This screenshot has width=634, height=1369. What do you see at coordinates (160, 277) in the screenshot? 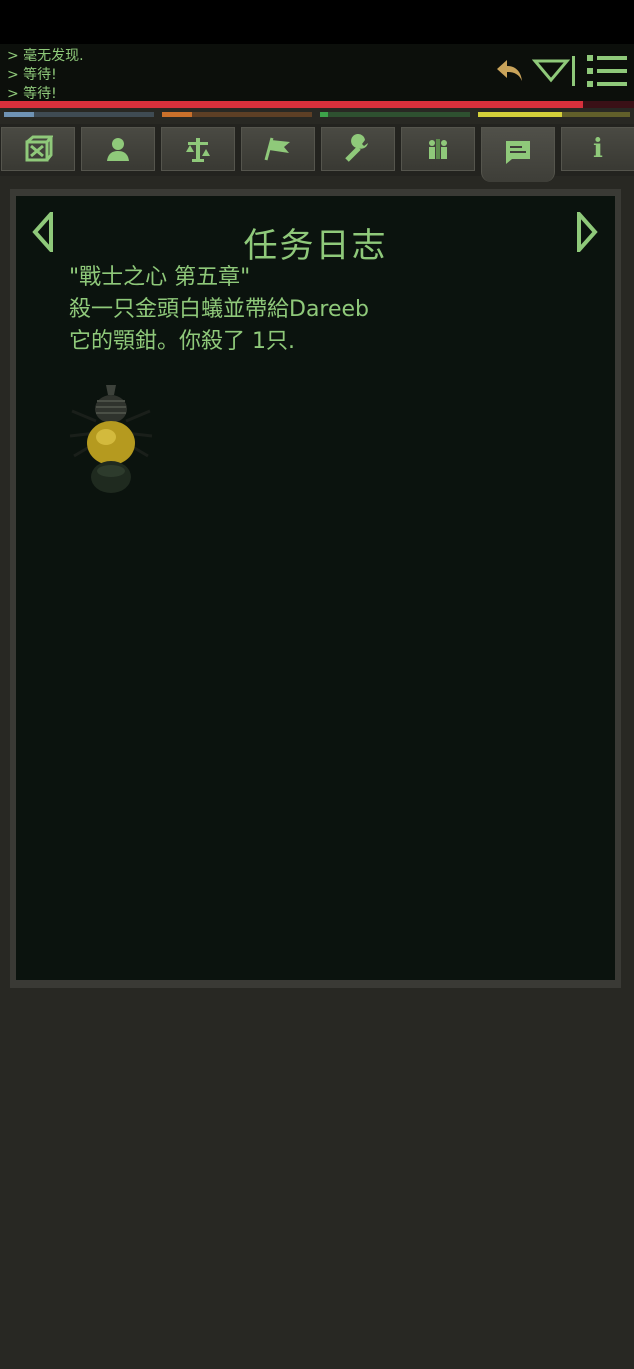
I see `quest-name: "戰士之心 第五章"` at bounding box center [160, 277].